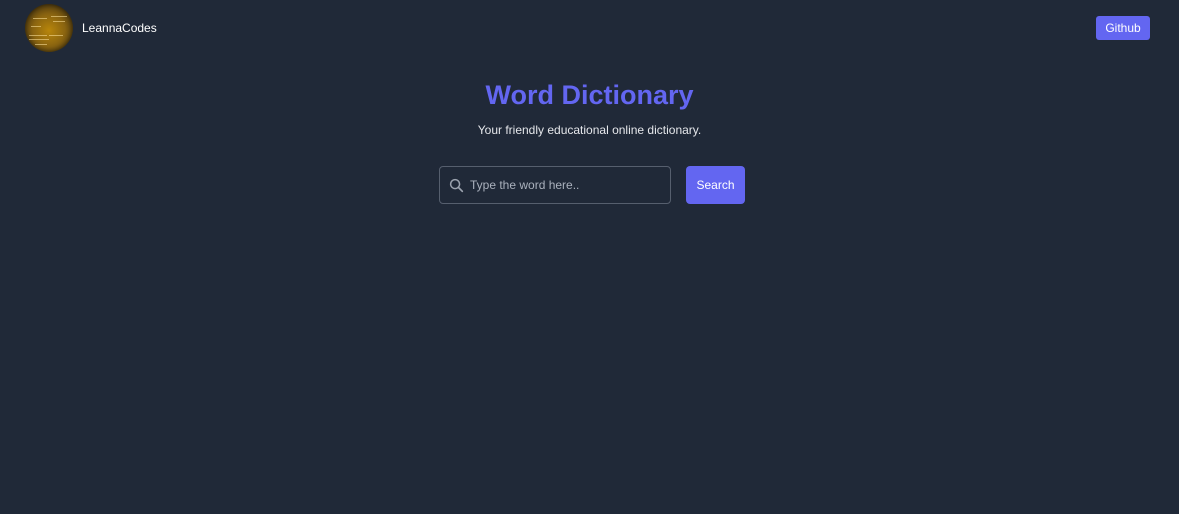 The width and height of the screenshot is (1179, 514). I want to click on avatar, so click(49, 28).